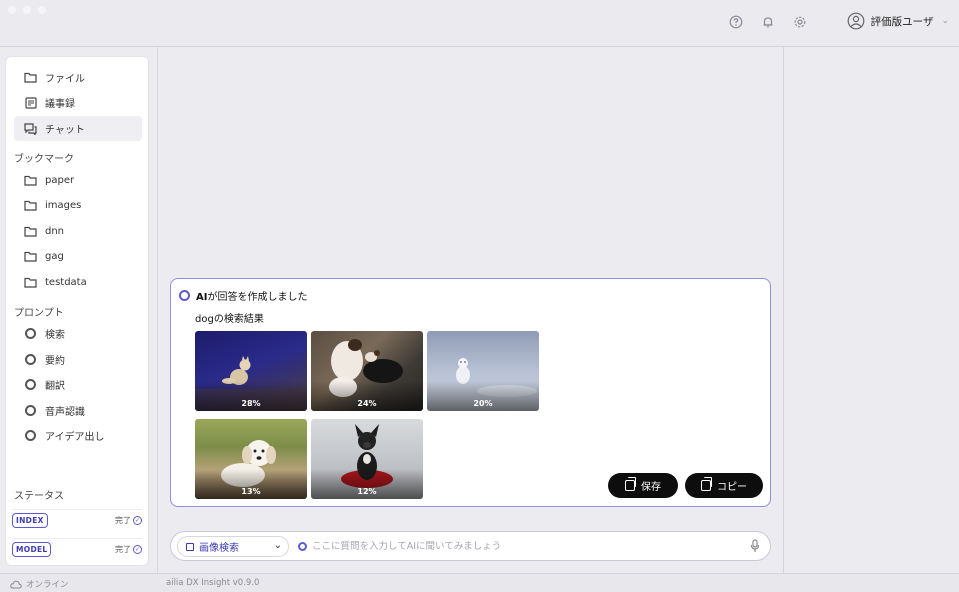 The image size is (959, 592). I want to click on copy-button-label: コピー, so click(732, 487).